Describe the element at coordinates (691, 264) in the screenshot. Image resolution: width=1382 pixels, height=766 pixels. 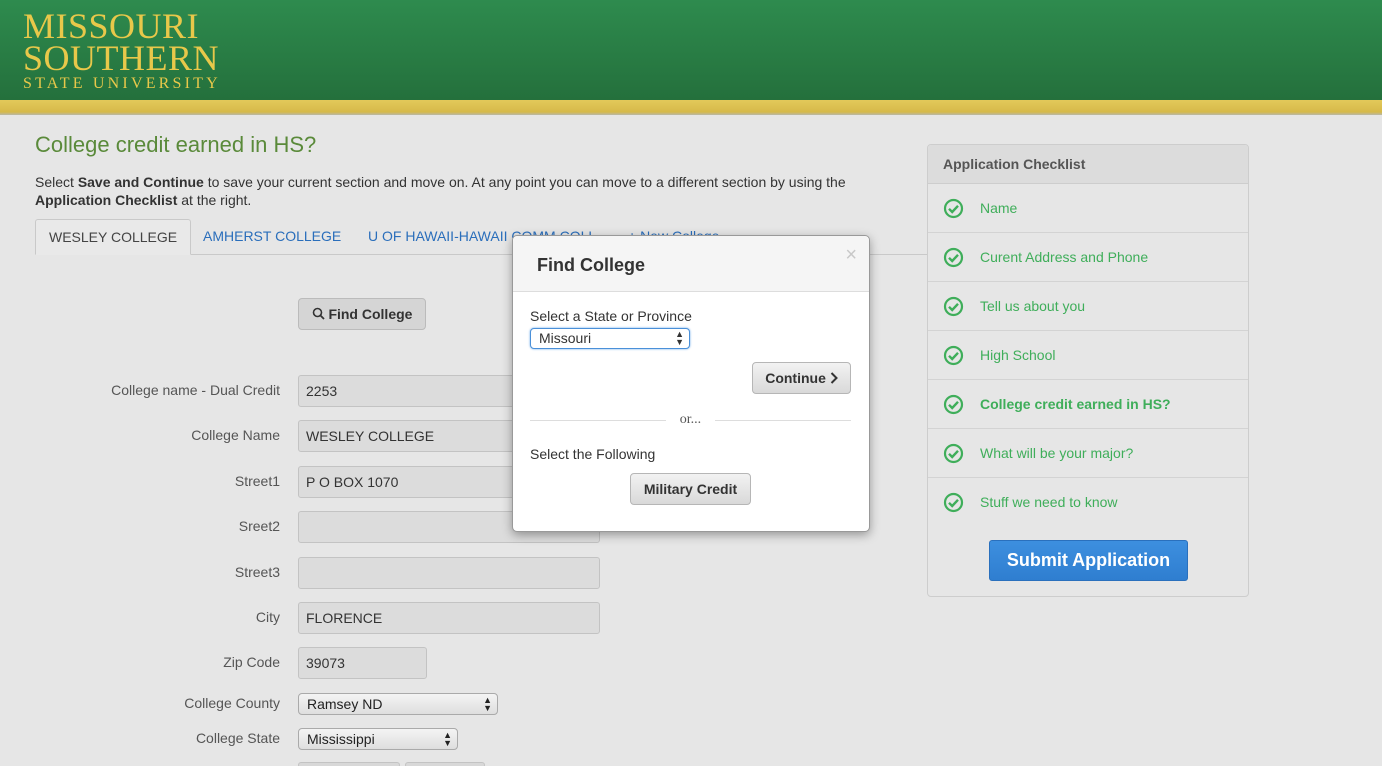
I see `modal-header: Find College ×` at that location.